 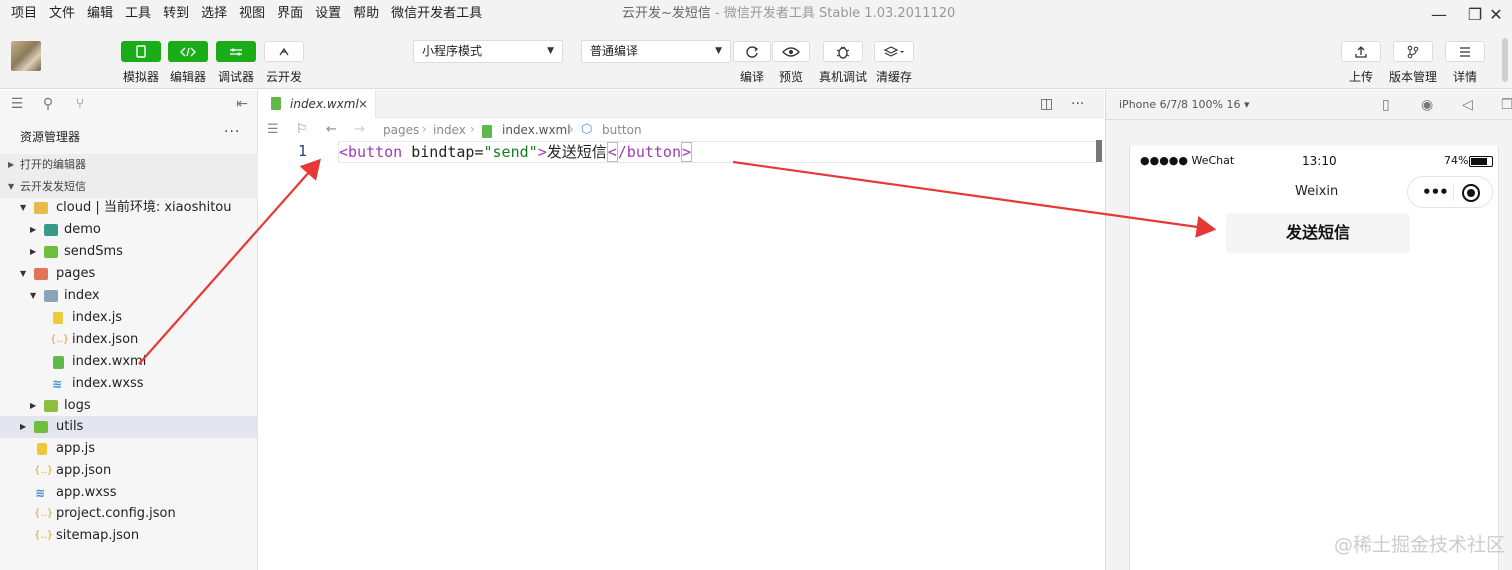 What do you see at coordinates (656, 51) in the screenshot?
I see `compile-select: 普通编译 ▼` at bounding box center [656, 51].